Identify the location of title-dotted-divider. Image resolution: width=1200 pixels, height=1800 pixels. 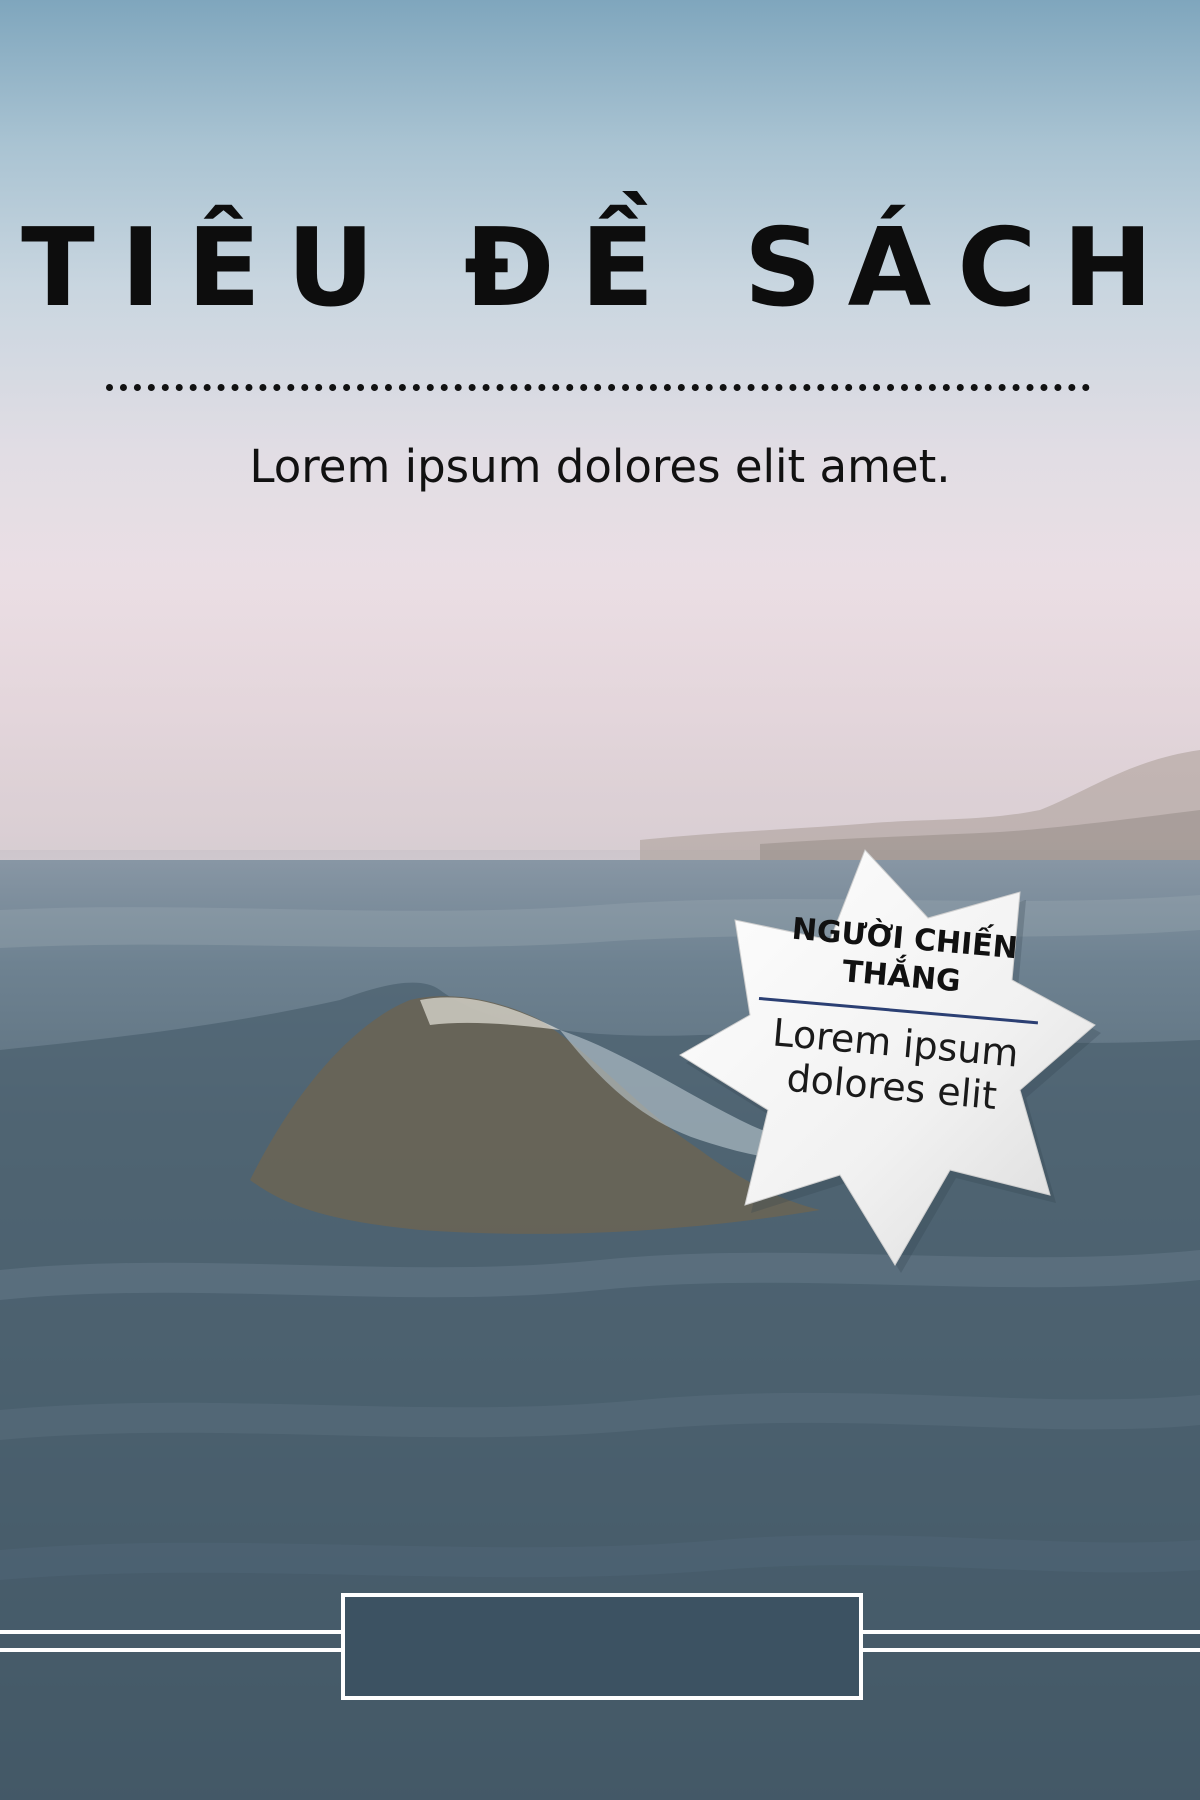
(598, 387).